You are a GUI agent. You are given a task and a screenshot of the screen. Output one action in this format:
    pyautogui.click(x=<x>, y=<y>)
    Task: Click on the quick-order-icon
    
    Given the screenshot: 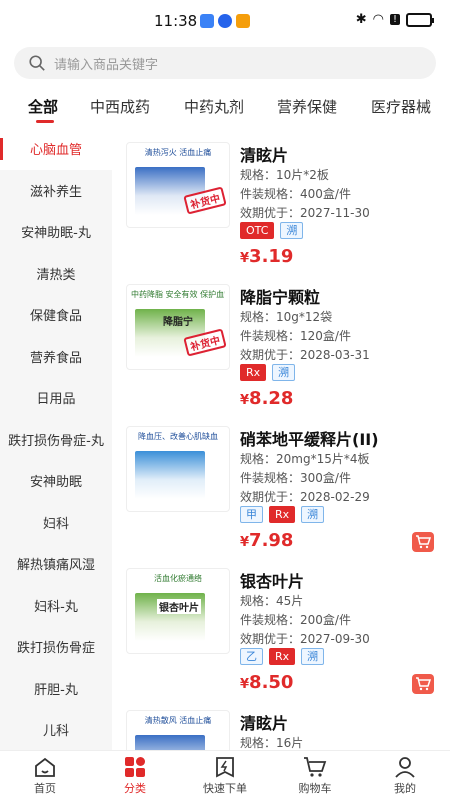 What is the action you would take?
    pyautogui.click(x=225, y=766)
    